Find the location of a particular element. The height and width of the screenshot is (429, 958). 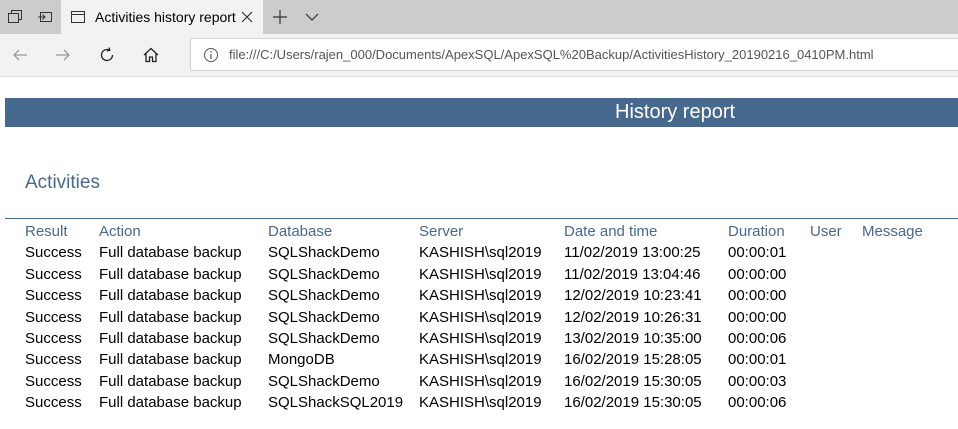

section-divider is located at coordinates (481, 218).